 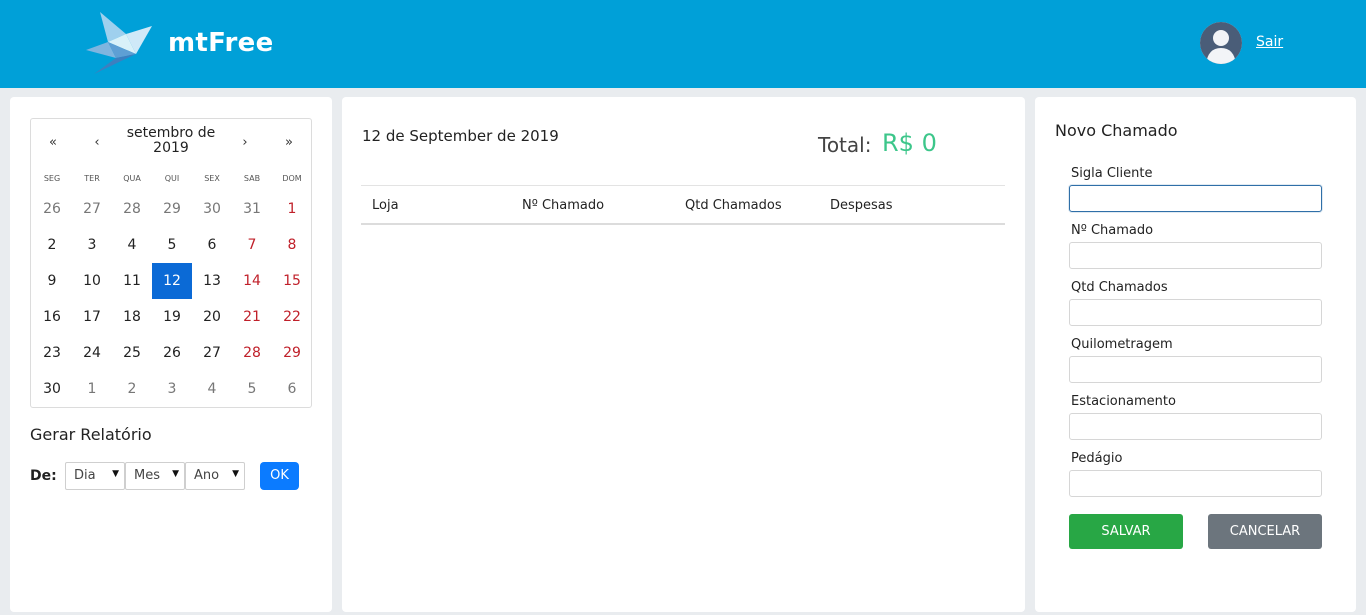 I want to click on pedagio-label: Pedágio, so click(x=1097, y=458).